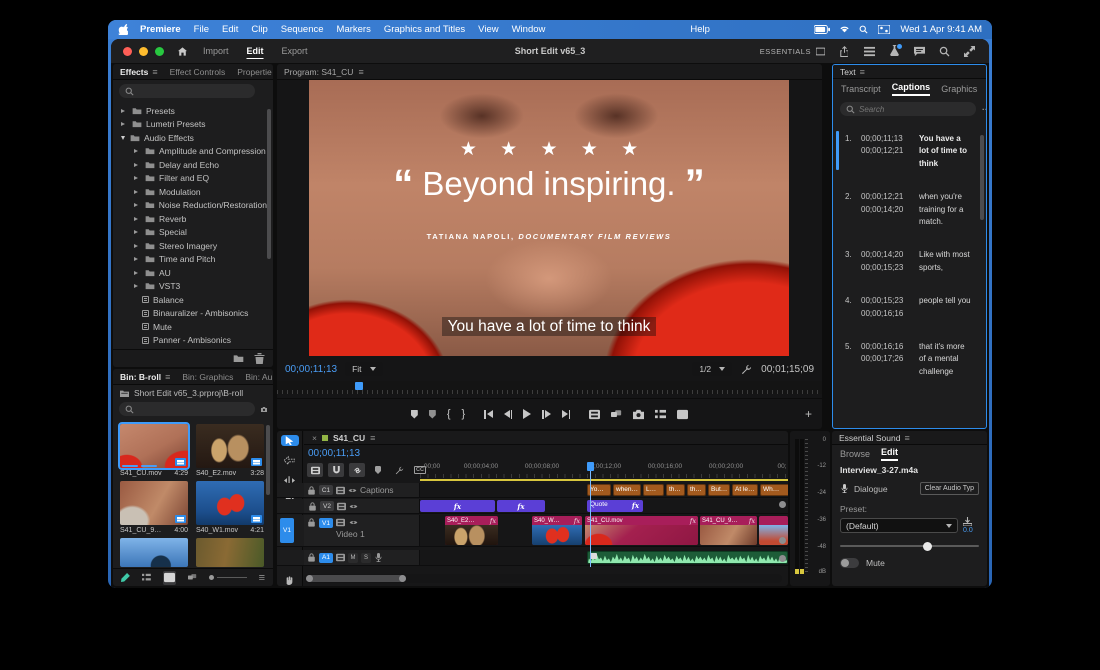  What do you see at coordinates (590, 519) in the screenshot?
I see `playhead` at bounding box center [590, 519].